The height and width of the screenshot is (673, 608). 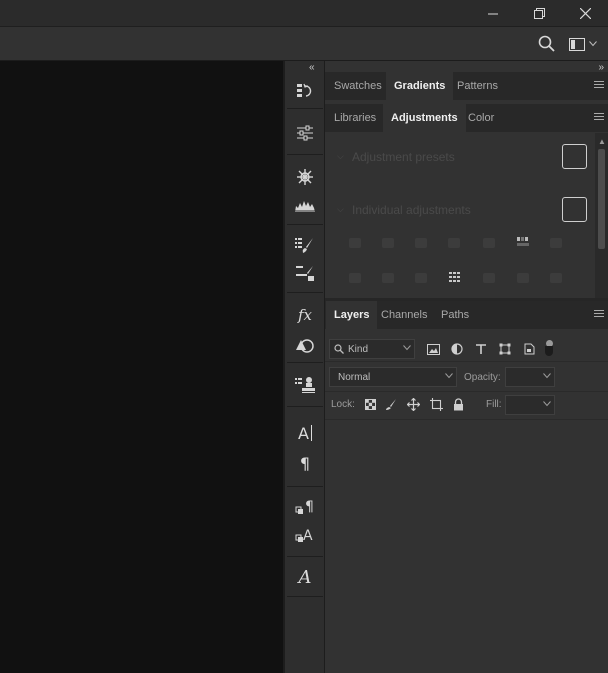 I want to click on tool-presets-icon, so click(x=305, y=273).